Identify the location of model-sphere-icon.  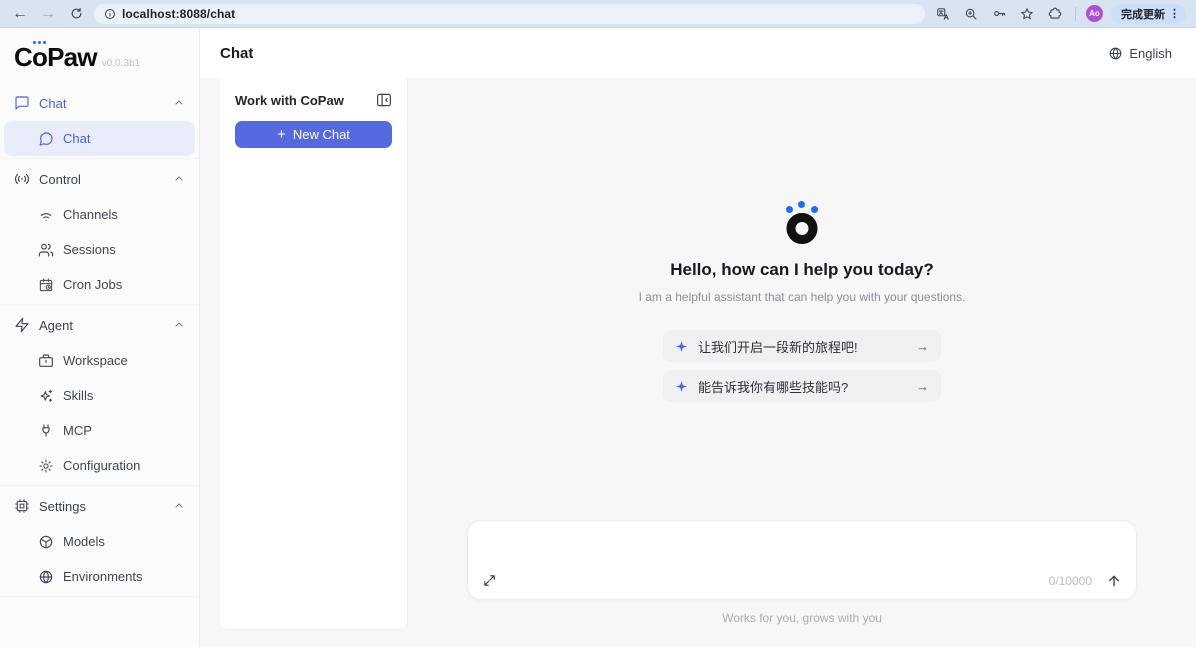
(46, 542).